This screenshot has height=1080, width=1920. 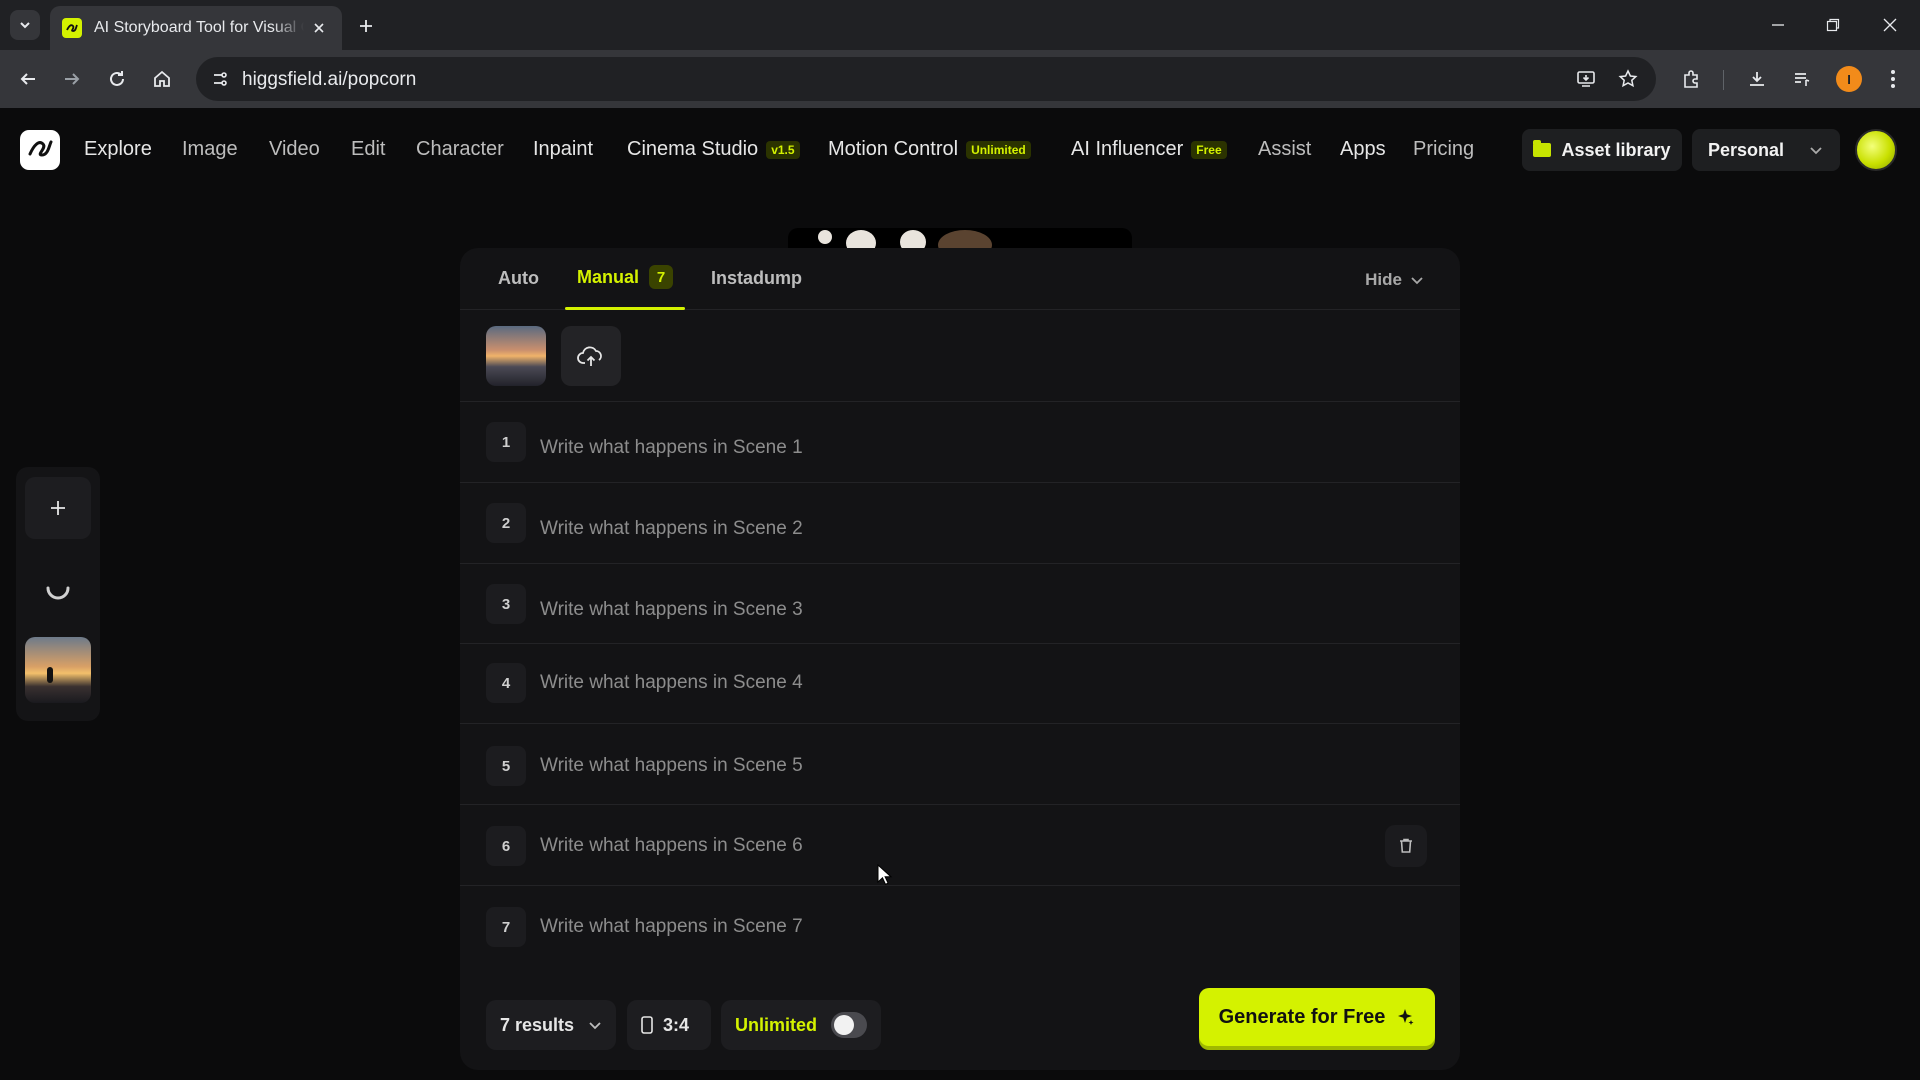 I want to click on asset-library-label: Asset library, so click(x=1616, y=149).